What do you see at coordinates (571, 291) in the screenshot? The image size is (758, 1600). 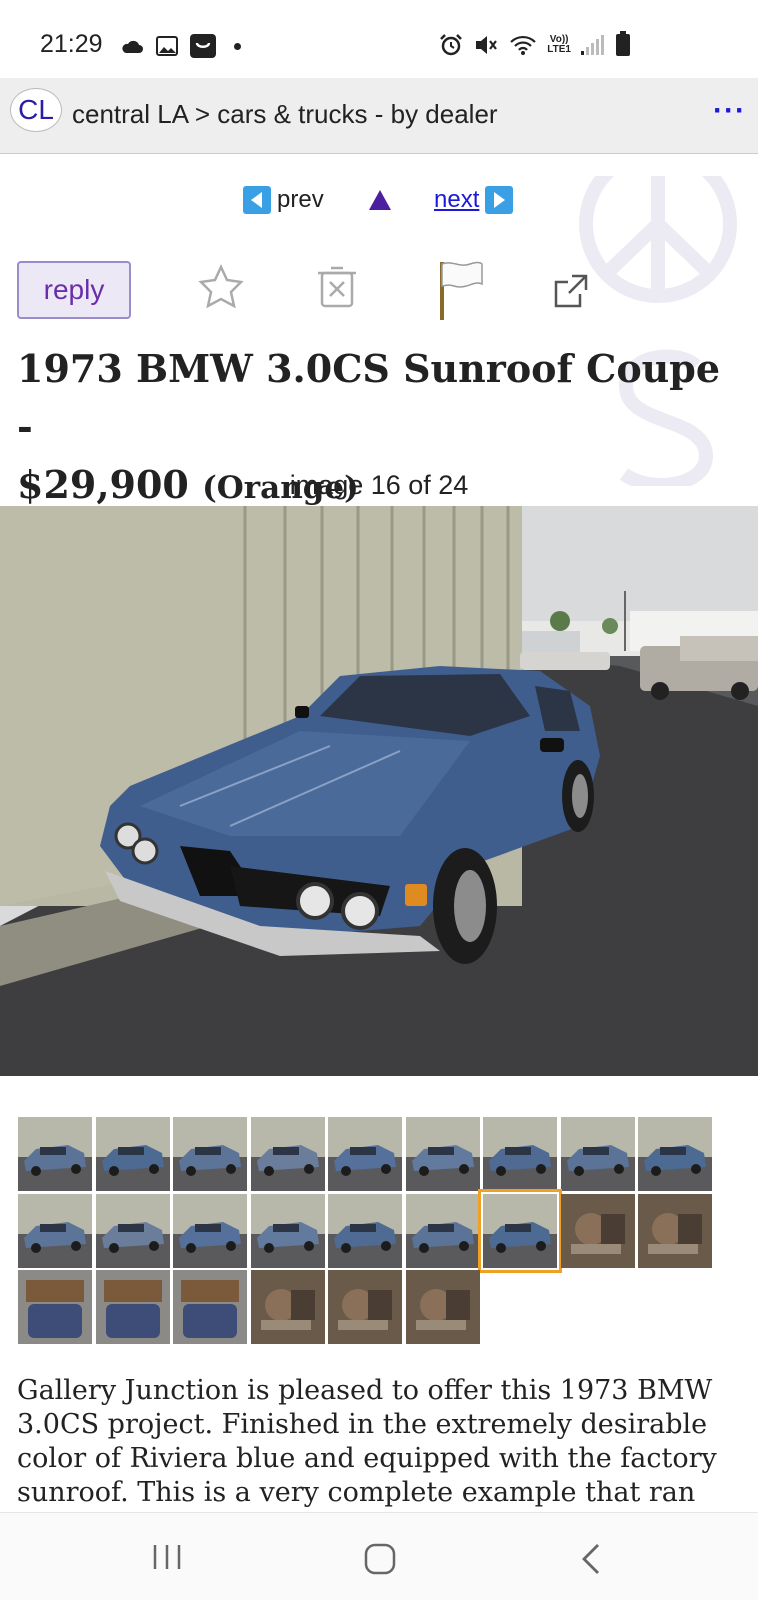 I see `share-icon` at bounding box center [571, 291].